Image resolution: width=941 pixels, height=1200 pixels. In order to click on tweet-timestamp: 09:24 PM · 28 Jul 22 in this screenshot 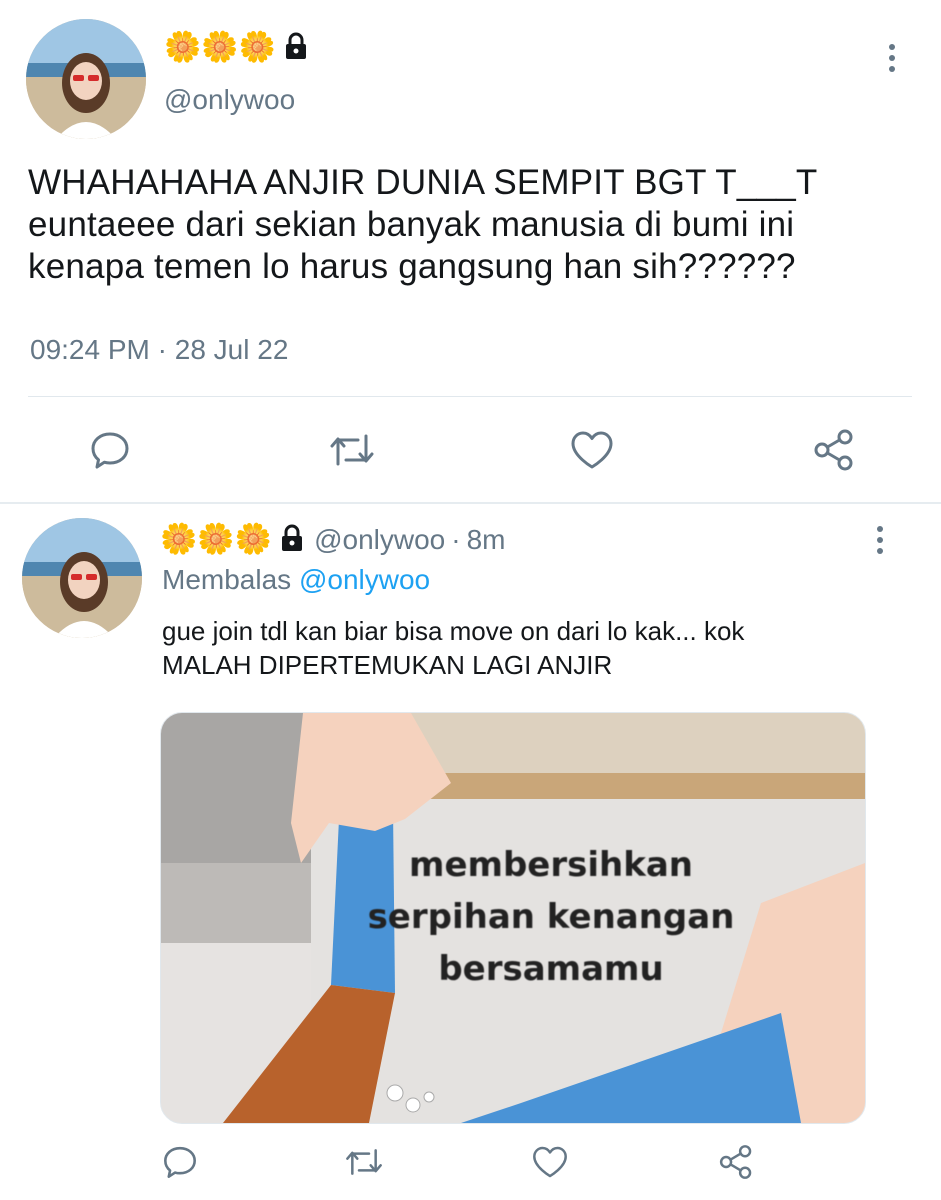, I will do `click(159, 350)`.